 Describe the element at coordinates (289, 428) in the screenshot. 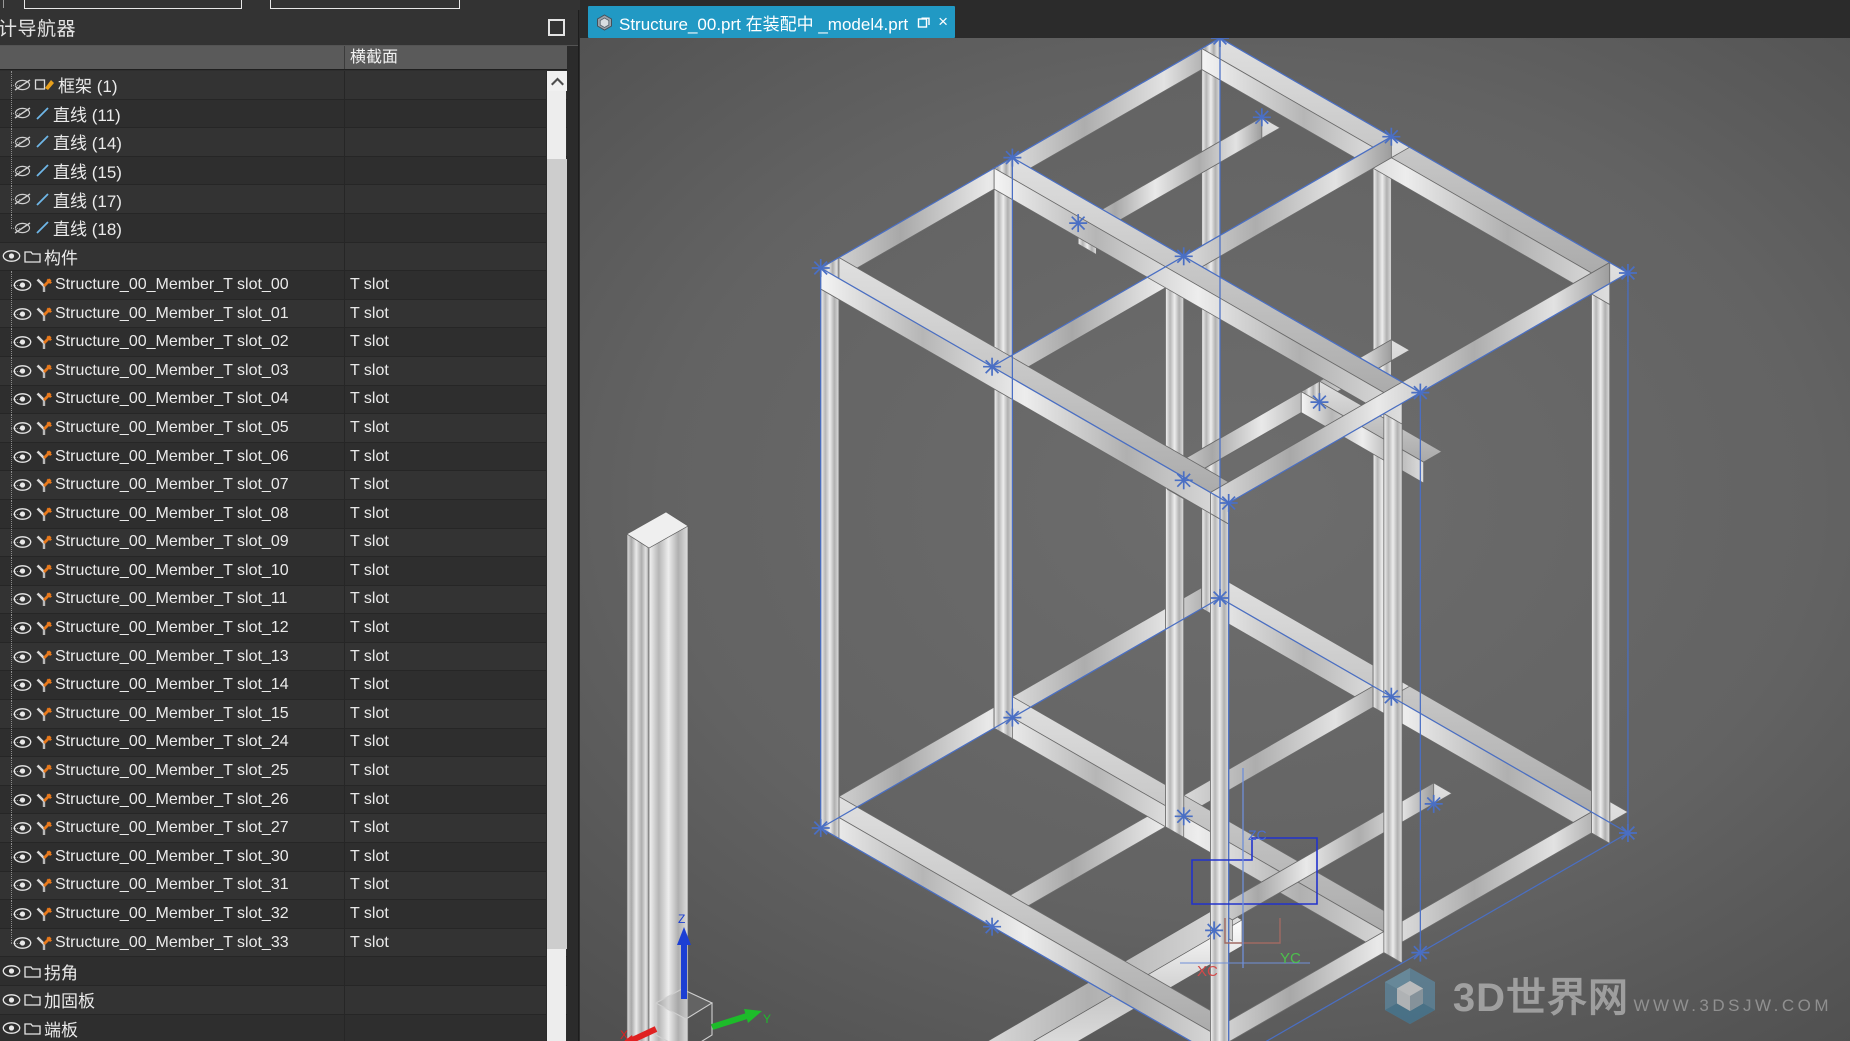

I see `tree-row: Structure_00_Member_T slot_05 T slot` at that location.